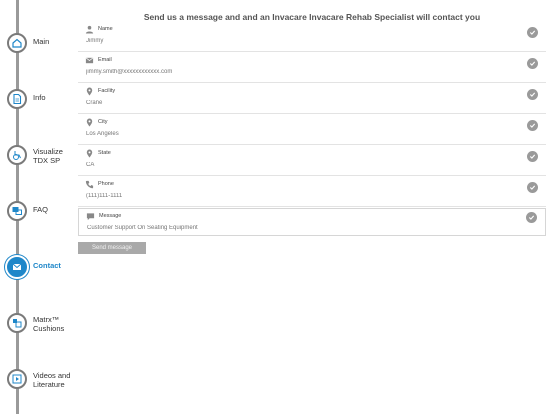 Image resolution: width=552 pixels, height=414 pixels. What do you see at coordinates (47, 265) in the screenshot?
I see `sidebar-item-label: Contact` at bounding box center [47, 265].